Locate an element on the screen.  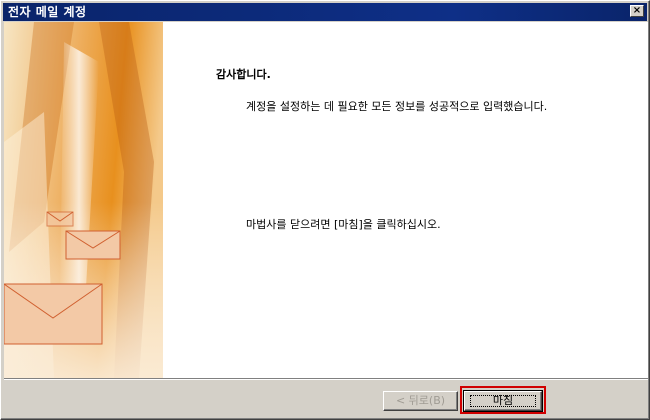
finish-instruction: 마법사를 닫으려면 [마침]을 클릭하십시오. is located at coordinates (343, 224).